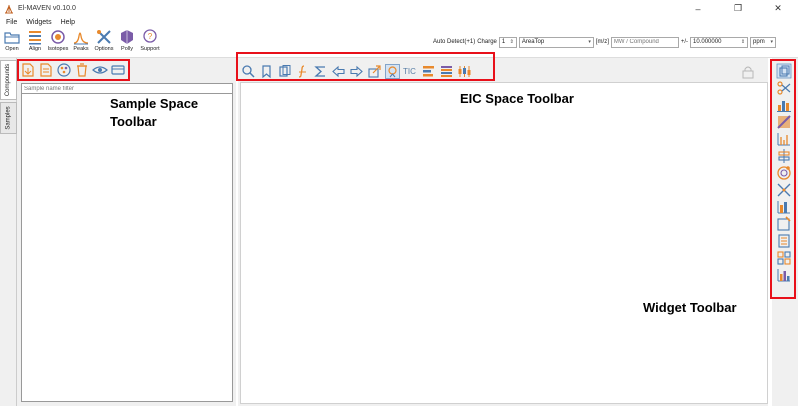 The width and height of the screenshot is (798, 406). I want to click on tolerance-spinbox: 10.000000 ⇕, so click(719, 42).